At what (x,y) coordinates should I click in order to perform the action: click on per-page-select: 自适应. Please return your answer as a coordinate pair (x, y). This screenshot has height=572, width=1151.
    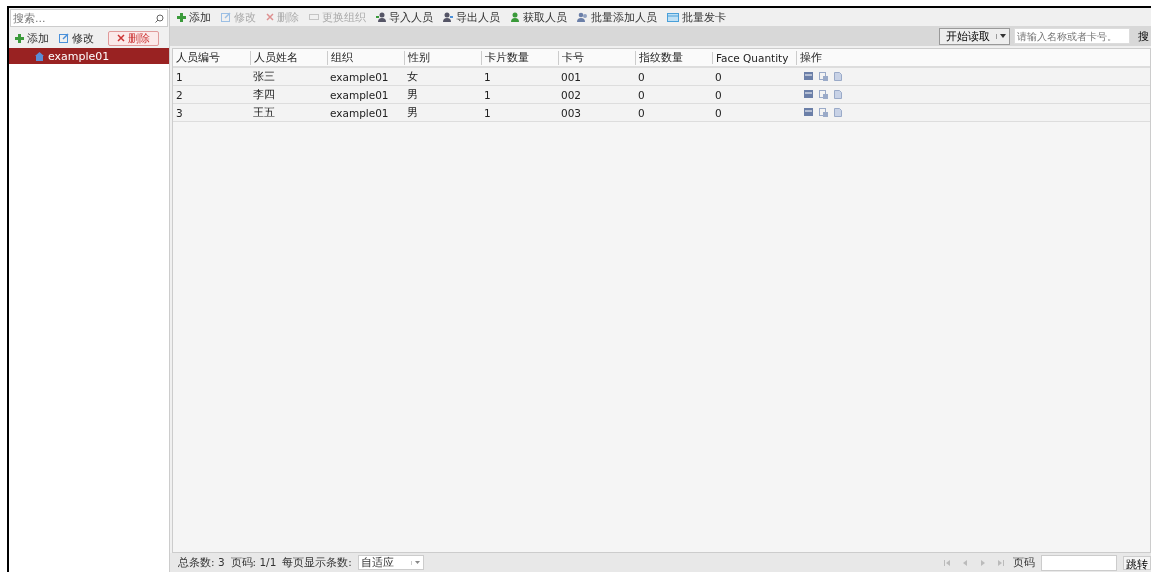
    Looking at the image, I should click on (390, 562).